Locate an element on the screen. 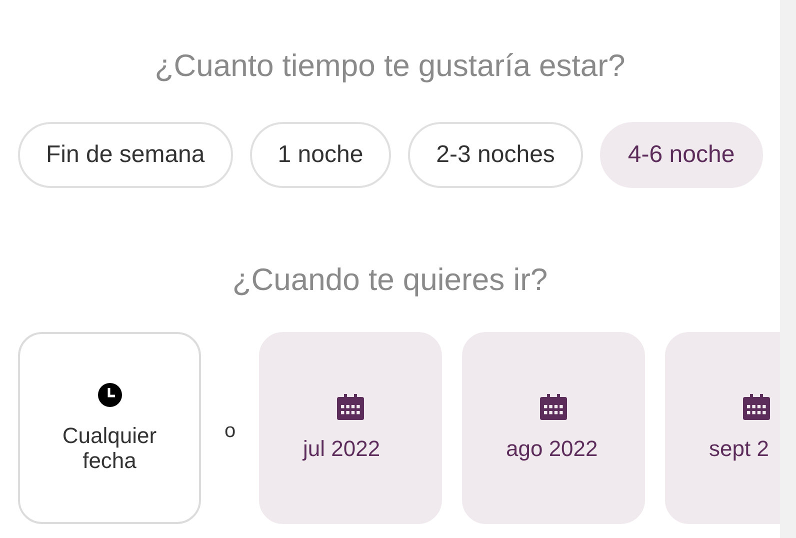 This screenshot has width=796, height=538. duration-option: Fin de semana is located at coordinates (125, 155).